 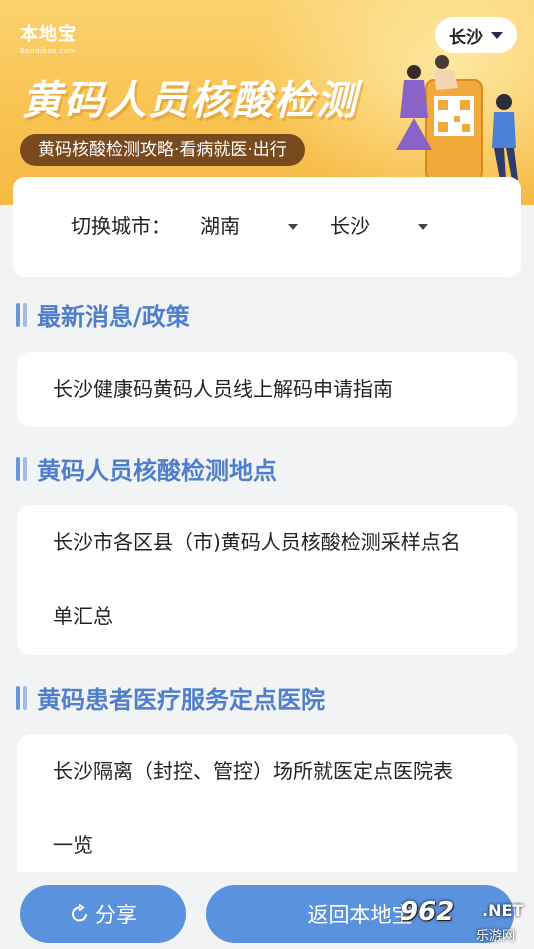 What do you see at coordinates (379, 224) in the screenshot?
I see `city-select: 长沙` at bounding box center [379, 224].